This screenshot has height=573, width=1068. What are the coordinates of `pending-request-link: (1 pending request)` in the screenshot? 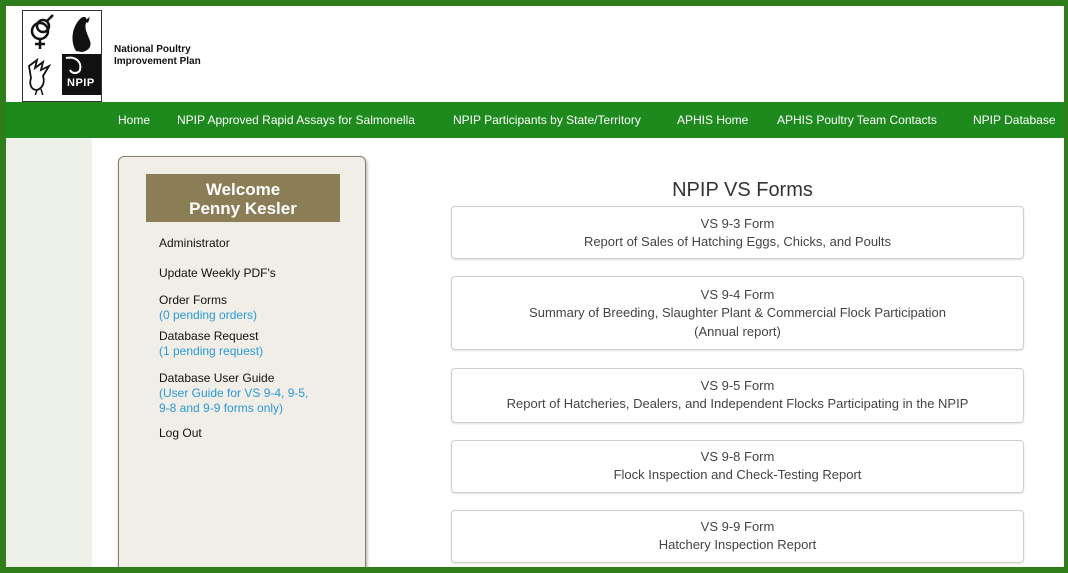 It's located at (259, 351).